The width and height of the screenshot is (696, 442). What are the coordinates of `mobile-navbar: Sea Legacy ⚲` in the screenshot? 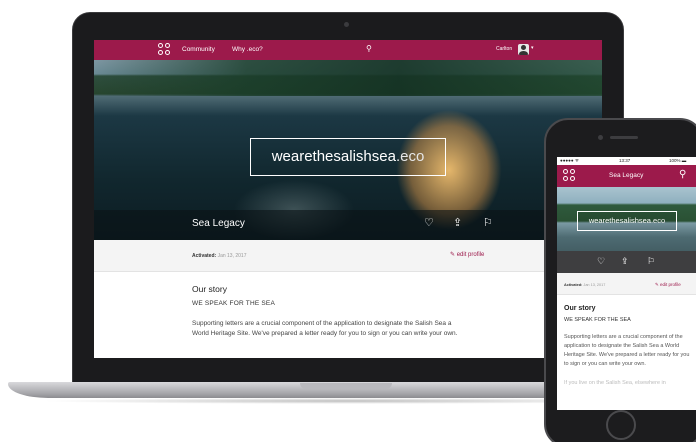 It's located at (626, 176).